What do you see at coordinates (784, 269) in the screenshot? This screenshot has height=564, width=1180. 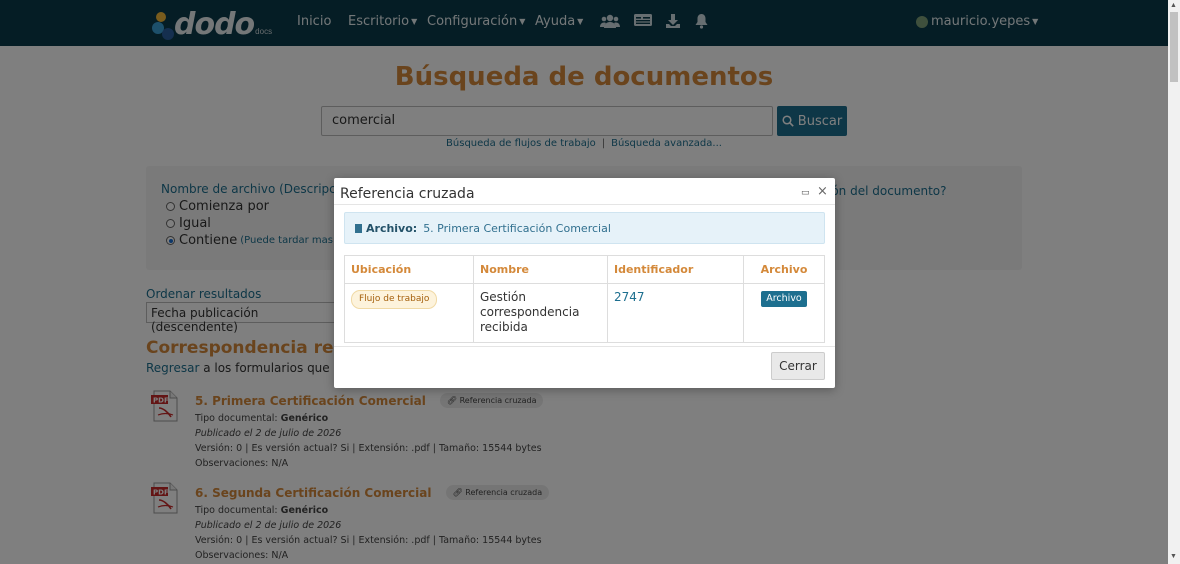 I see `column-header-archive: Archivo` at bounding box center [784, 269].